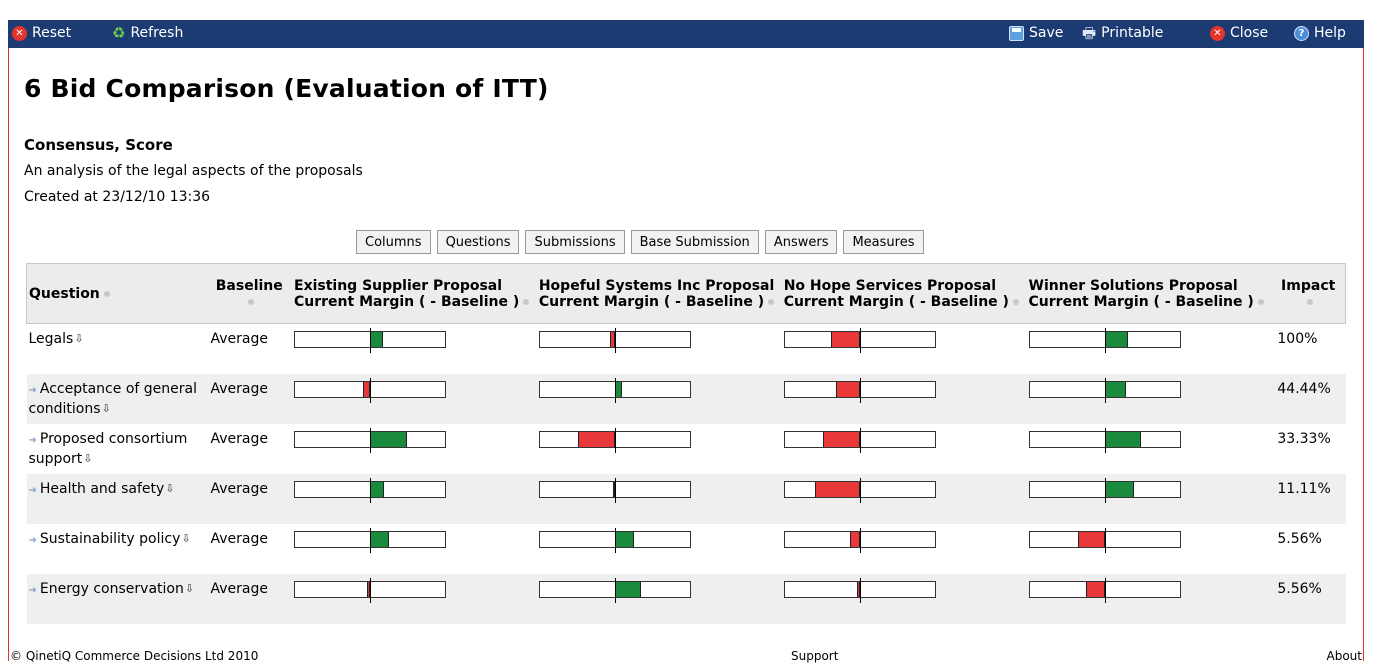 The image size is (1375, 663). I want to click on impact-column-header: Impact, so click(1308, 294).